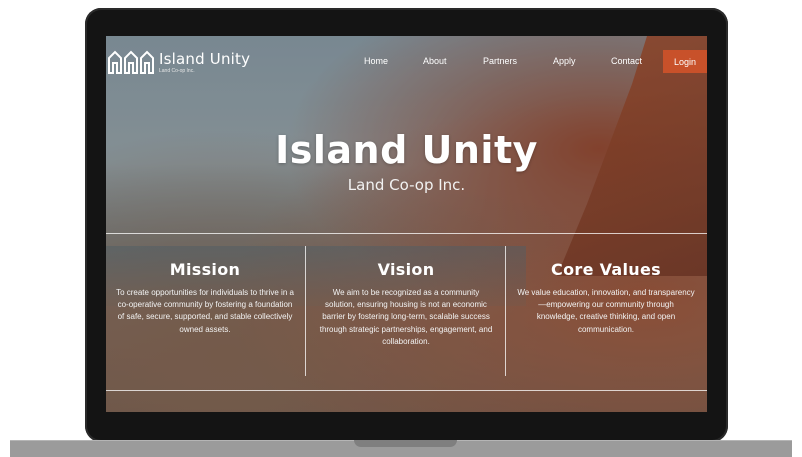  What do you see at coordinates (405, 443) in the screenshot?
I see `laptop-notch` at bounding box center [405, 443].